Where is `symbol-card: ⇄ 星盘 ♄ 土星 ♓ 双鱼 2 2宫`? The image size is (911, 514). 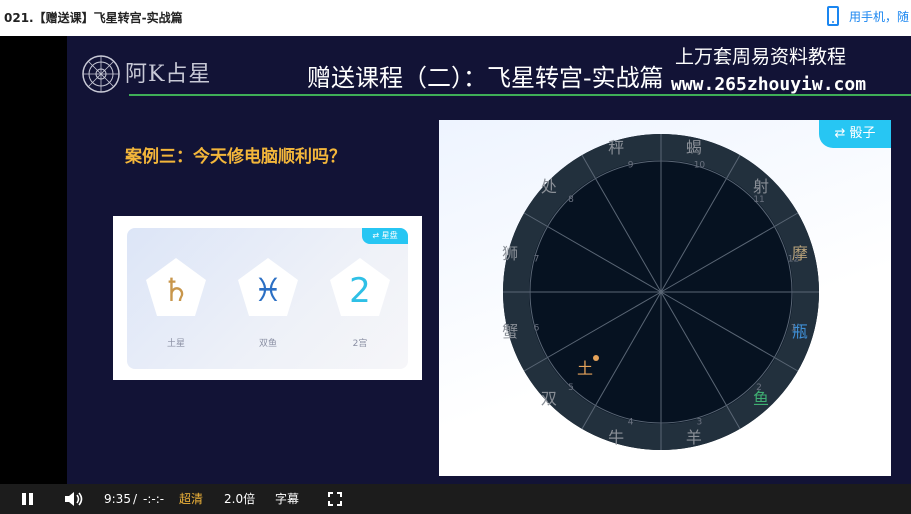 symbol-card: ⇄ 星盘 ♄ 土星 ♓ 双鱼 2 2宫 is located at coordinates (267, 298).